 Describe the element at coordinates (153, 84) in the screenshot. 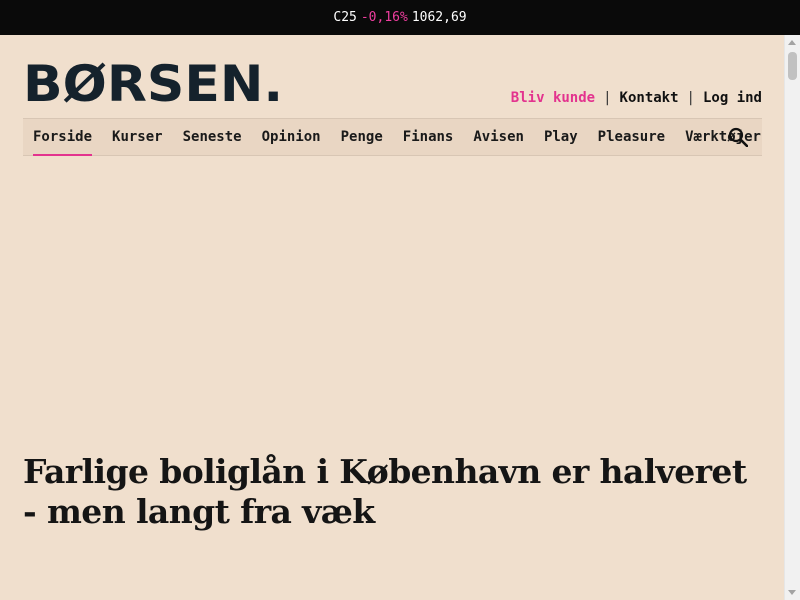

I see `borsen-logo: BØRSEN.` at that location.